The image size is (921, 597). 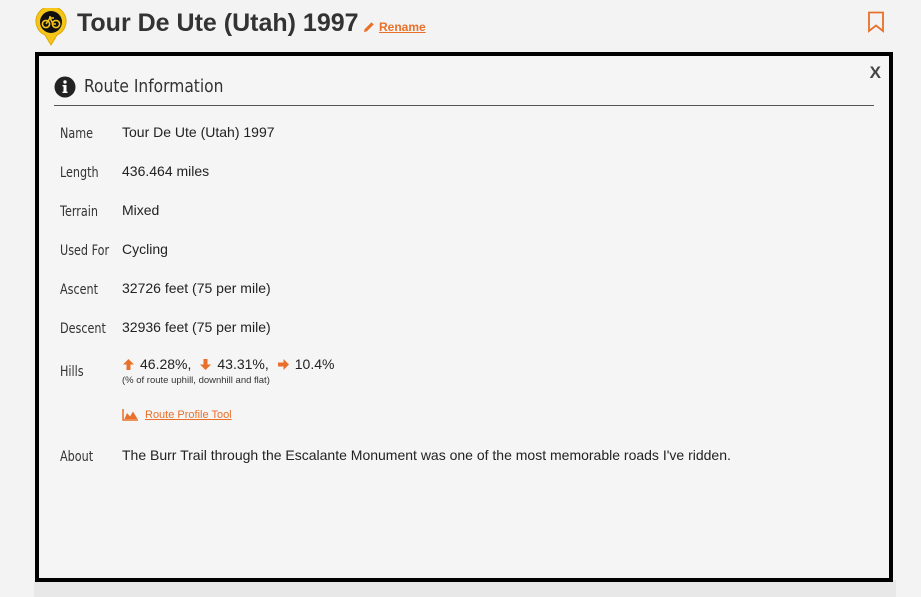 I want to click on ascent-label: Ascent, so click(x=79, y=290).